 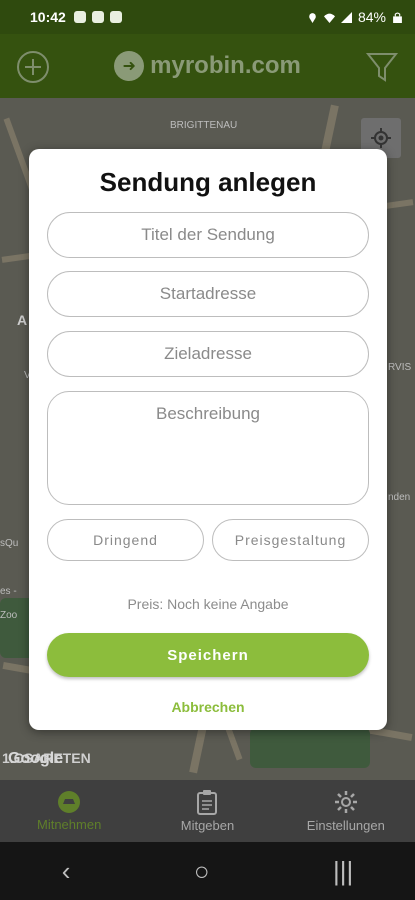 What do you see at coordinates (208, 182) in the screenshot?
I see `dialog-title: Sendung anlegen` at bounding box center [208, 182].